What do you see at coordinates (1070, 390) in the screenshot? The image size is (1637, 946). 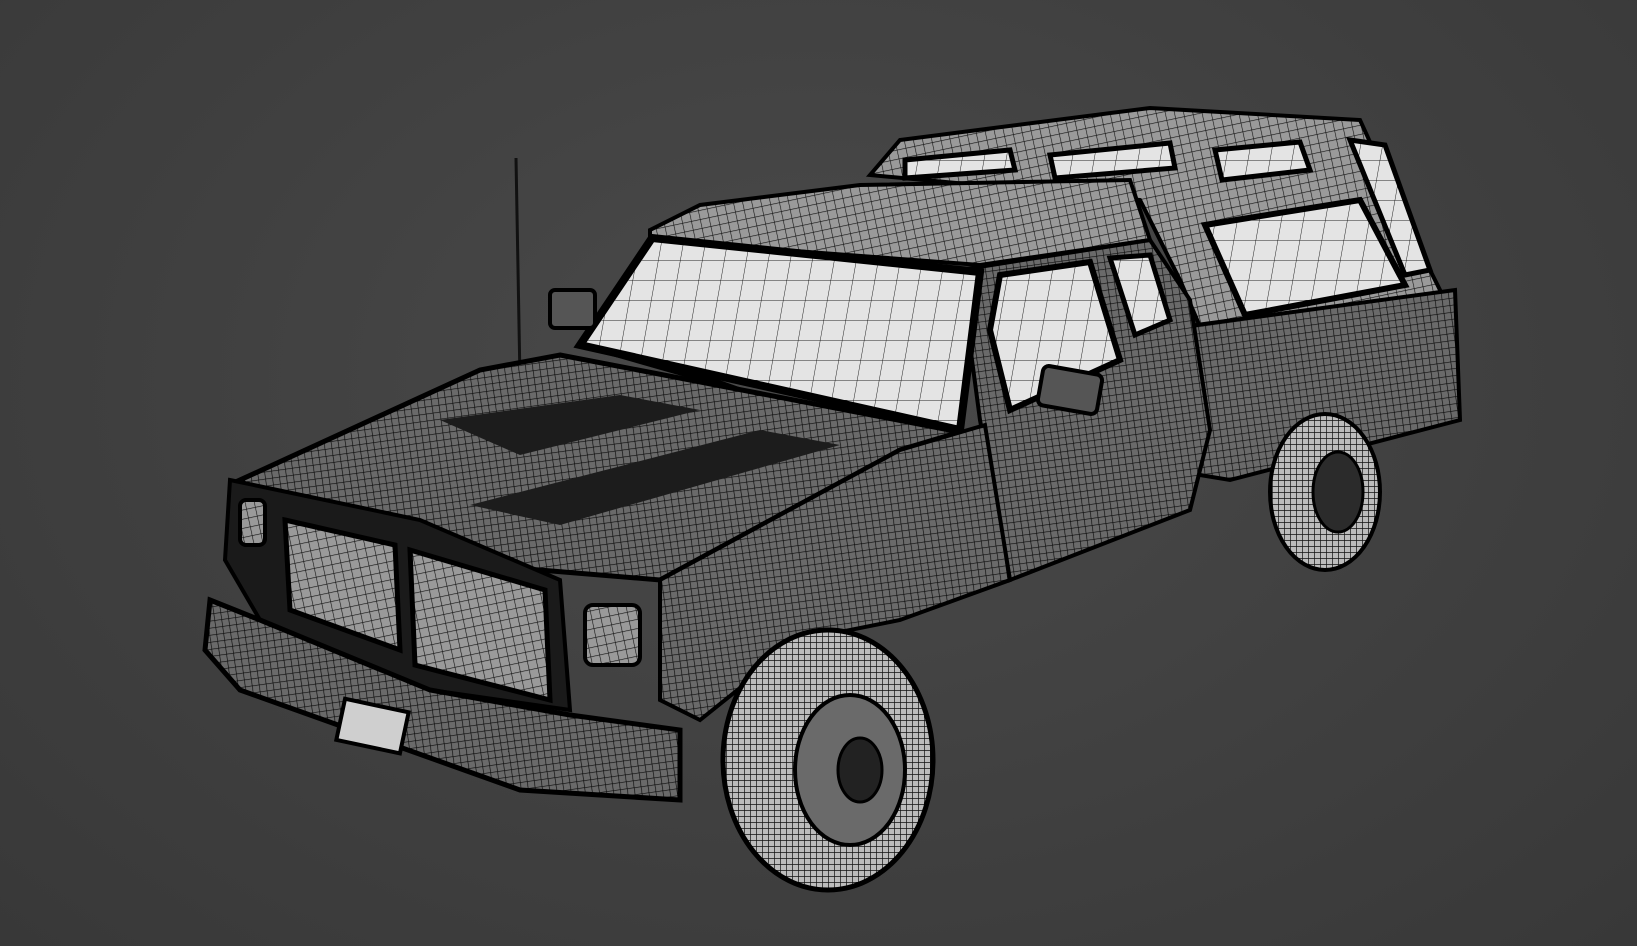 I see `side-mirror-right` at bounding box center [1070, 390].